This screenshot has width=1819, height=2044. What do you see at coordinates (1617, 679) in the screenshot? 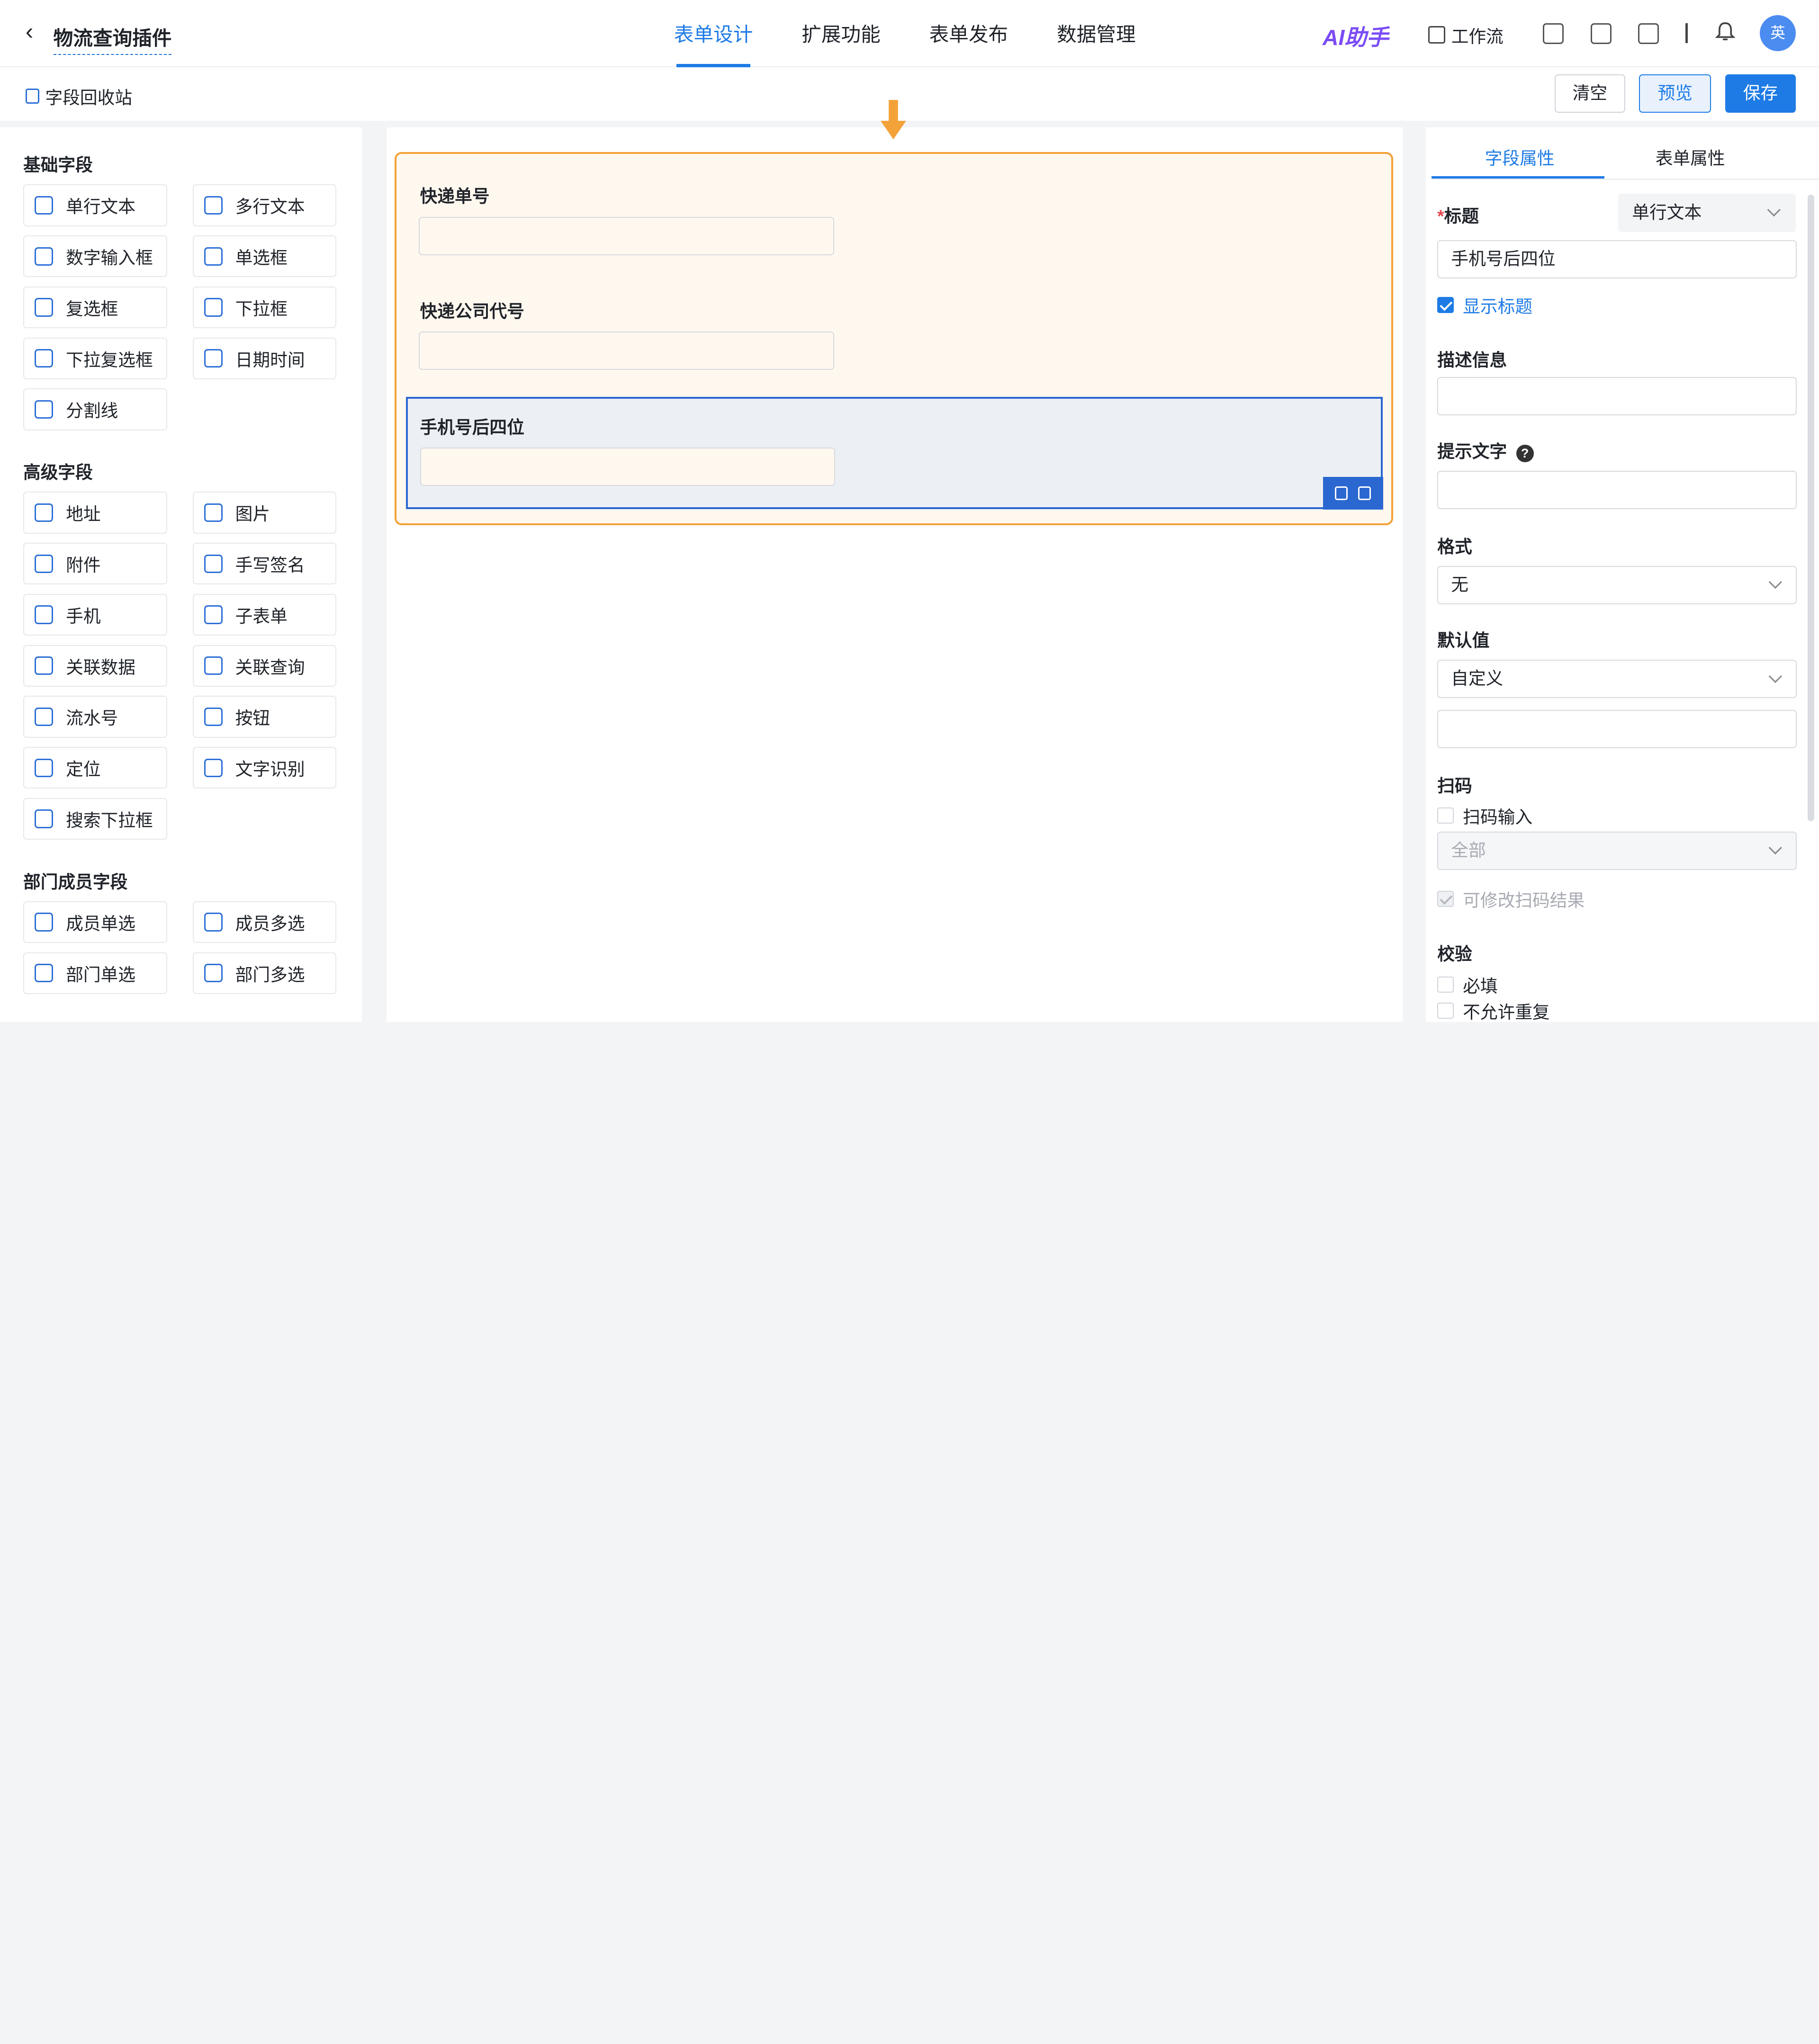
I see `default-mode-select: 自定义` at bounding box center [1617, 679].